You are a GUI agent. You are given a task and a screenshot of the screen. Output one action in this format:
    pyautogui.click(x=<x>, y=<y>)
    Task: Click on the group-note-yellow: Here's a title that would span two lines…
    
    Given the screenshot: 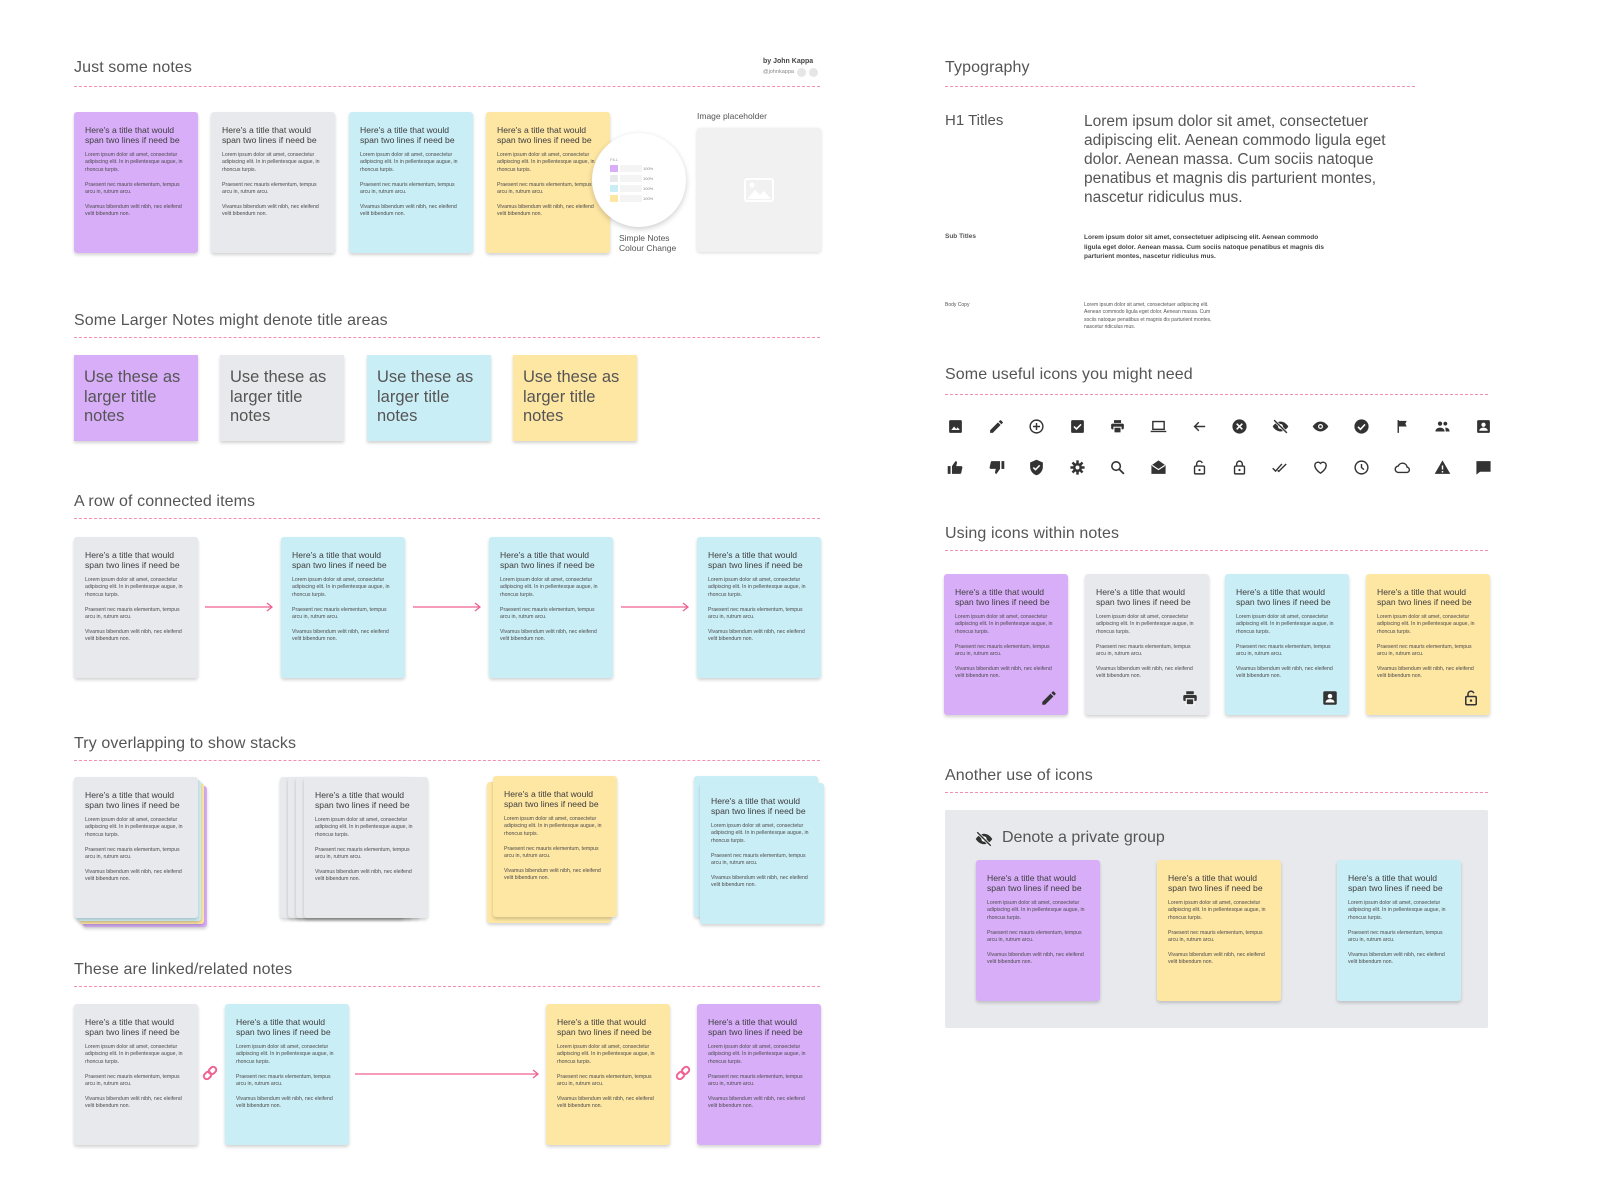 What is the action you would take?
    pyautogui.click(x=1219, y=930)
    